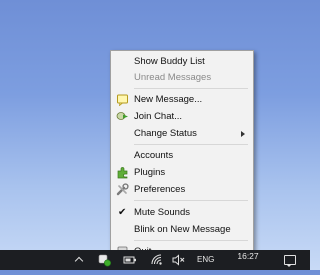 The image size is (320, 275). I want to click on menu-item-label: Change Status, so click(165, 133).